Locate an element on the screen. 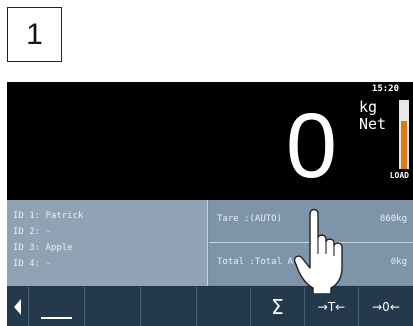 The width and height of the screenshot is (413, 326). back-button is located at coordinates (18, 306).